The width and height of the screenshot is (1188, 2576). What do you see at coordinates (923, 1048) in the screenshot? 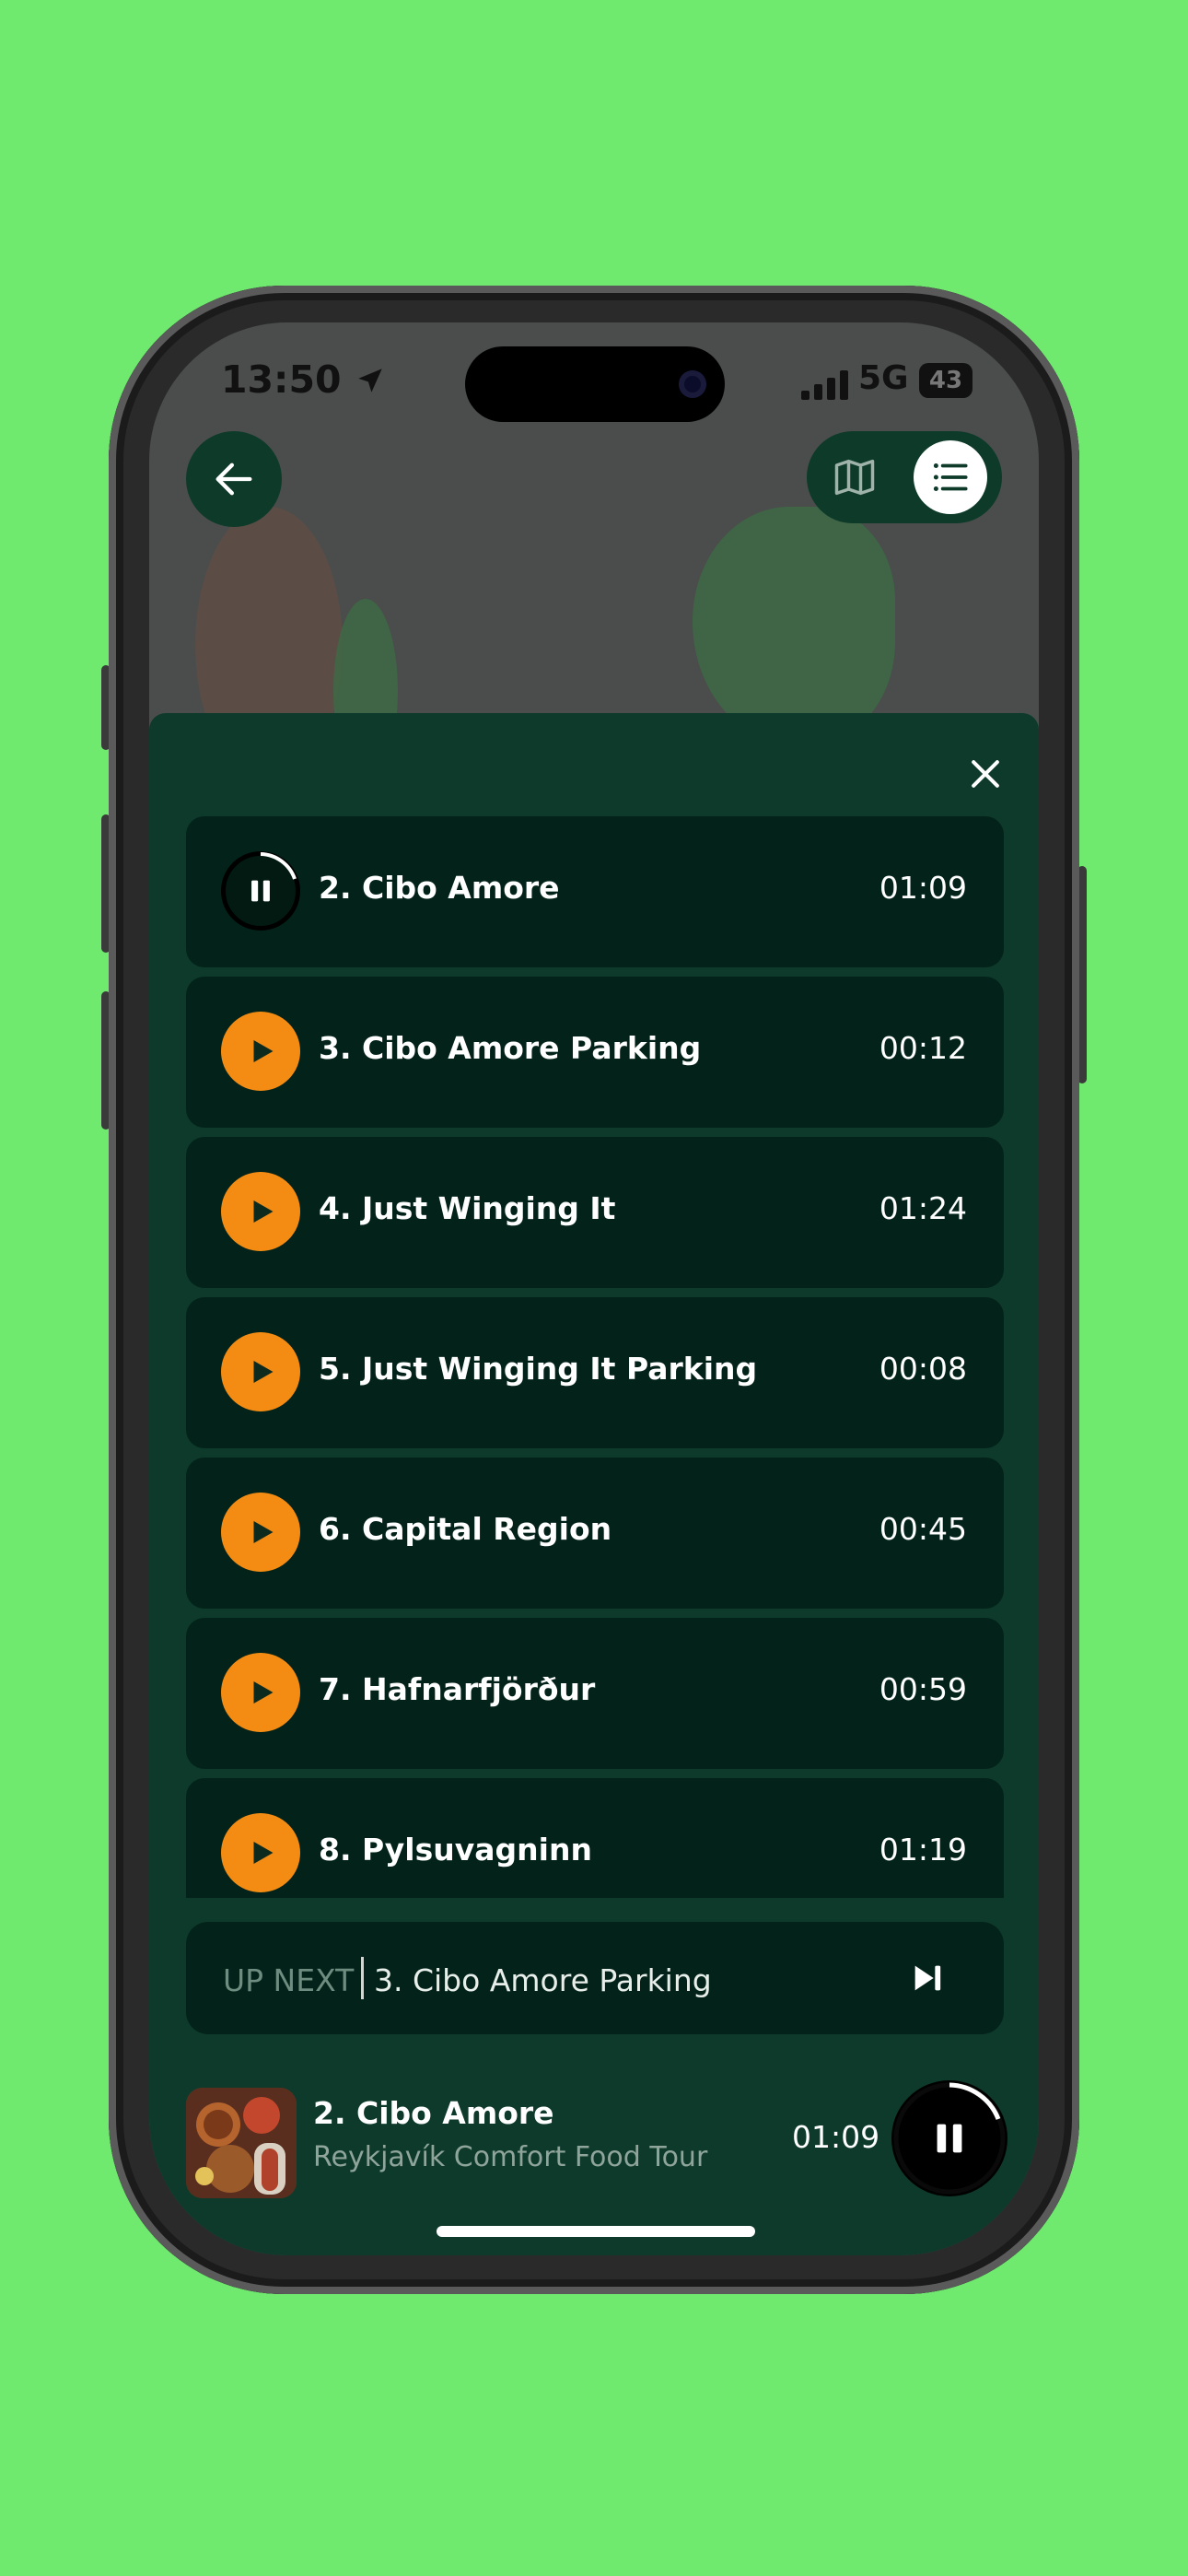
I see `track-duration: 00:12` at bounding box center [923, 1048].